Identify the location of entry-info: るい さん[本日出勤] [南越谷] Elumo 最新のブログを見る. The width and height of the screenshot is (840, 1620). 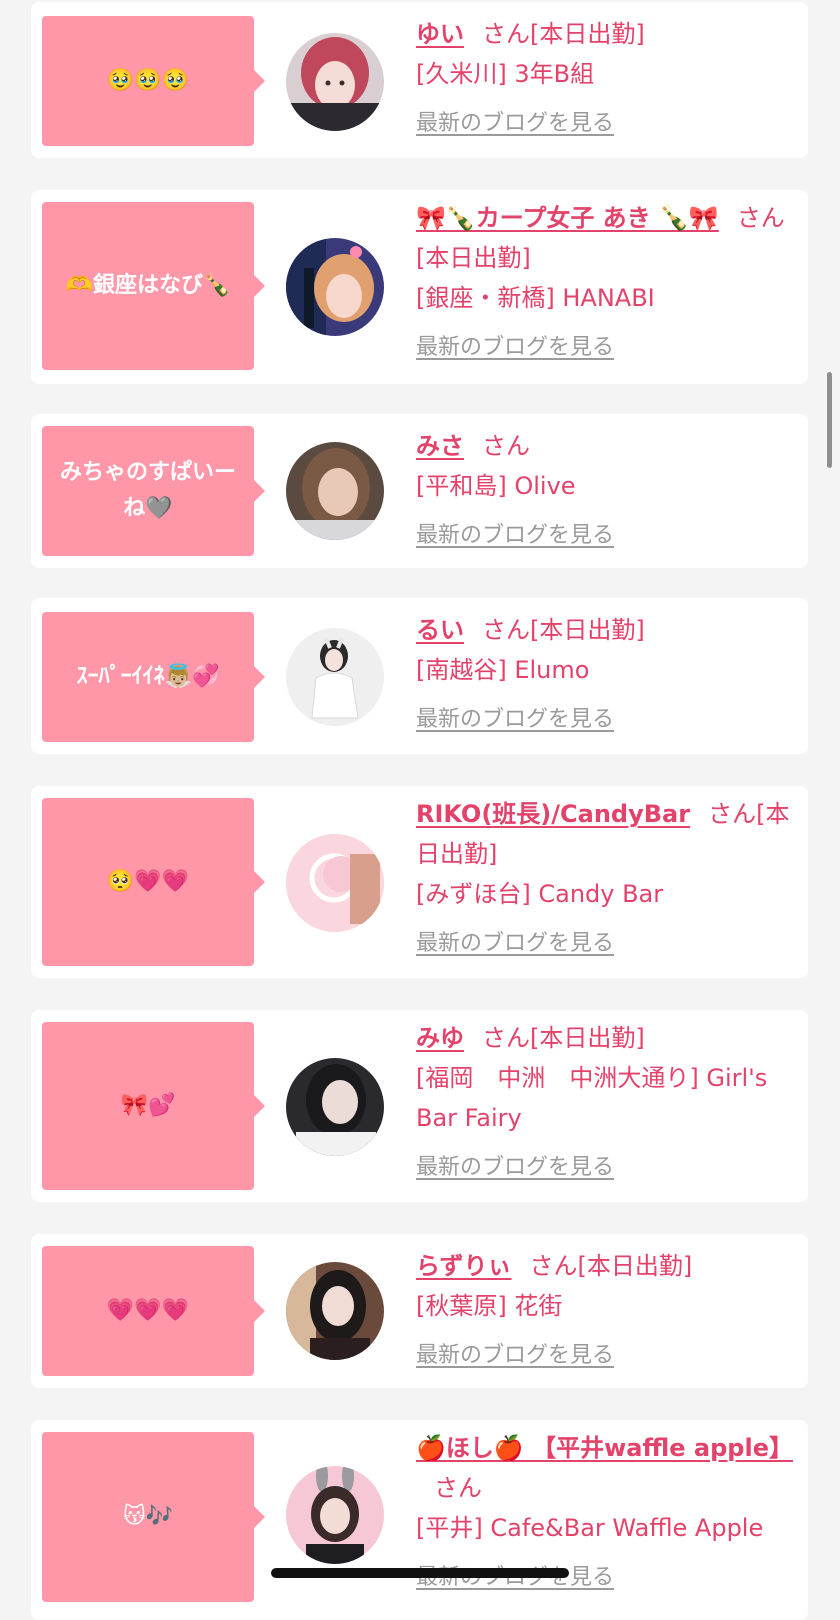
(608, 675).